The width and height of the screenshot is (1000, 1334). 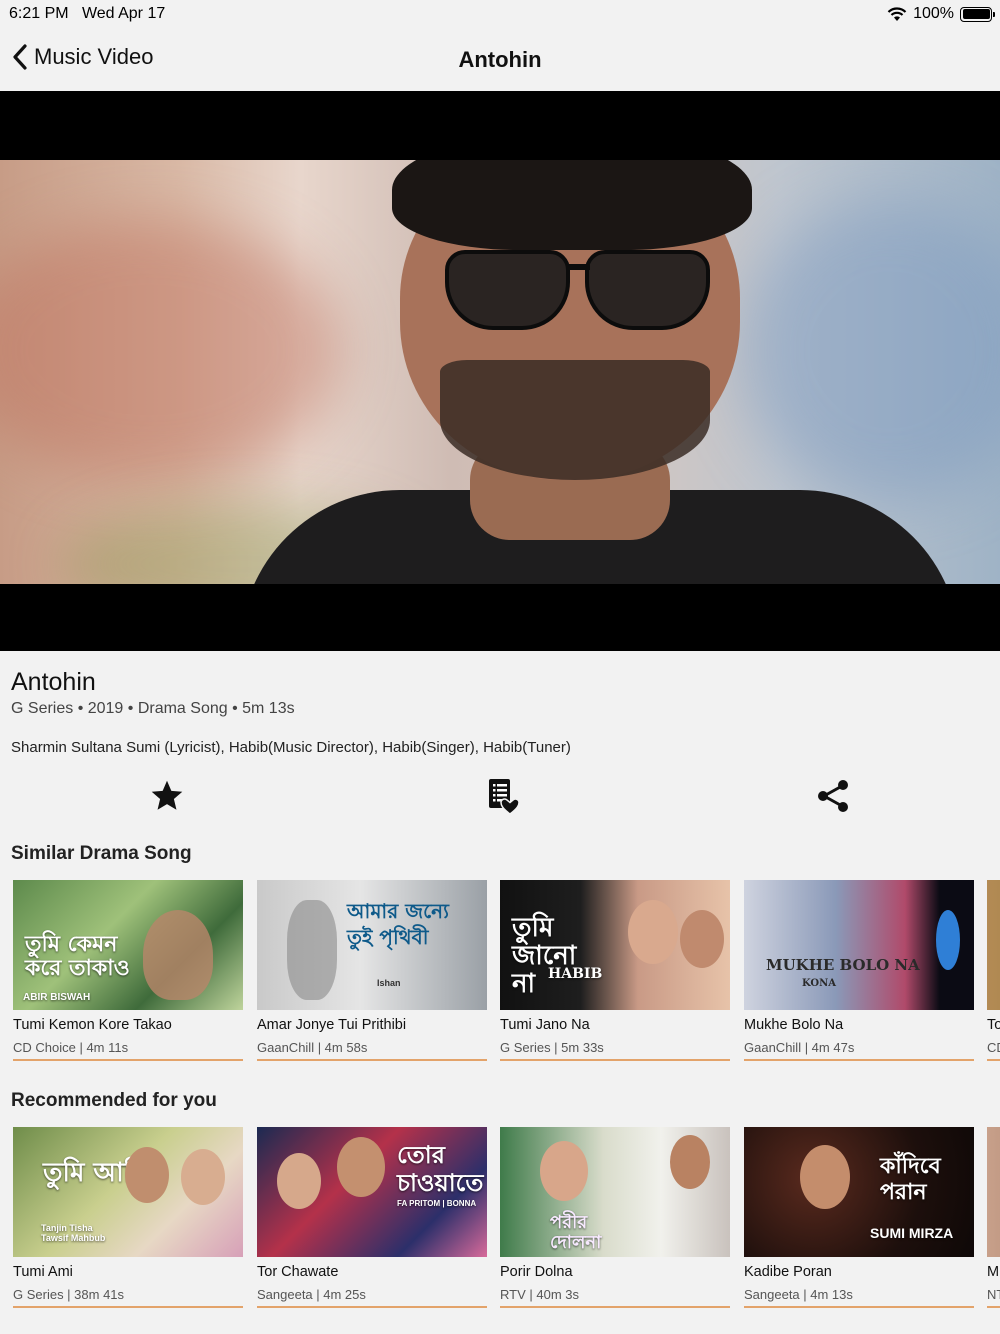 I want to click on card-subtitle: Sangeeta | 4m 13s, so click(x=798, y=1294).